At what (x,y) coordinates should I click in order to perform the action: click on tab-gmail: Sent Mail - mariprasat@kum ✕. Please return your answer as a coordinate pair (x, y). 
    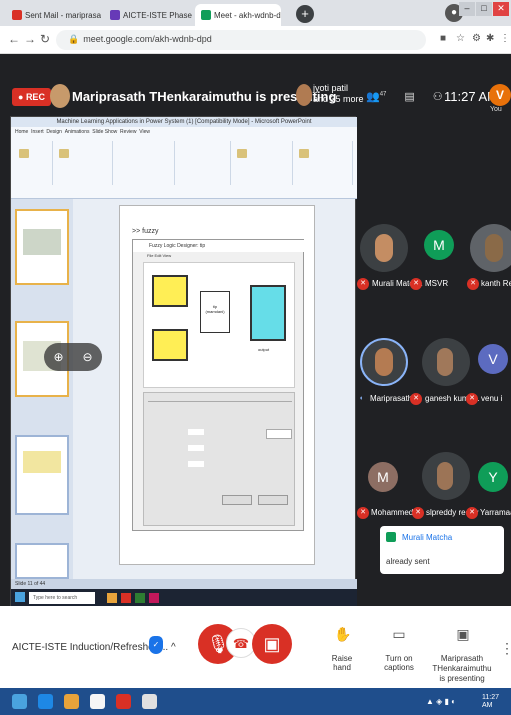
    Looking at the image, I should click on (53, 15).